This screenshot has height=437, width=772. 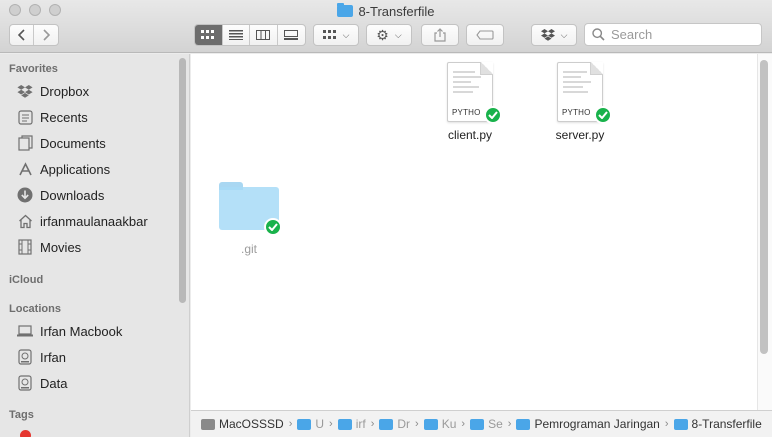 I want to click on recents-icon, so click(x=25, y=117).